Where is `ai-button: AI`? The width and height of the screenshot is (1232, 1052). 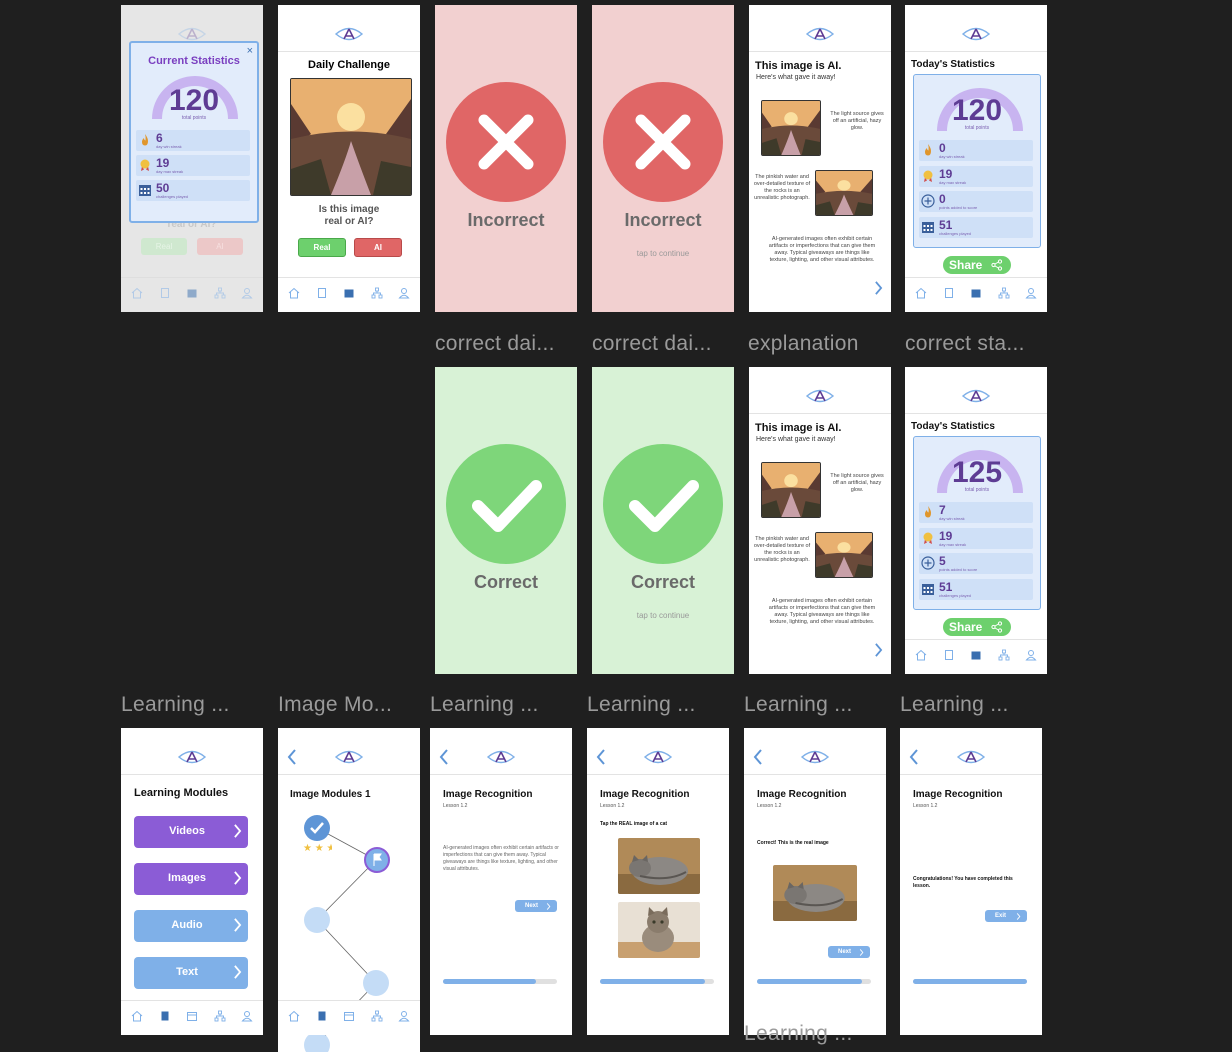 ai-button: AI is located at coordinates (378, 247).